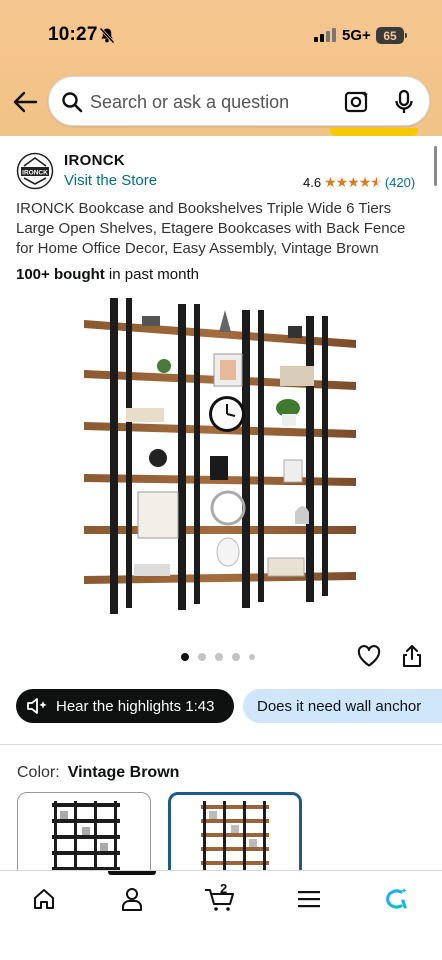 This screenshot has height=960, width=442. What do you see at coordinates (107, 35) in the screenshot?
I see `silent-bell-icon` at bounding box center [107, 35].